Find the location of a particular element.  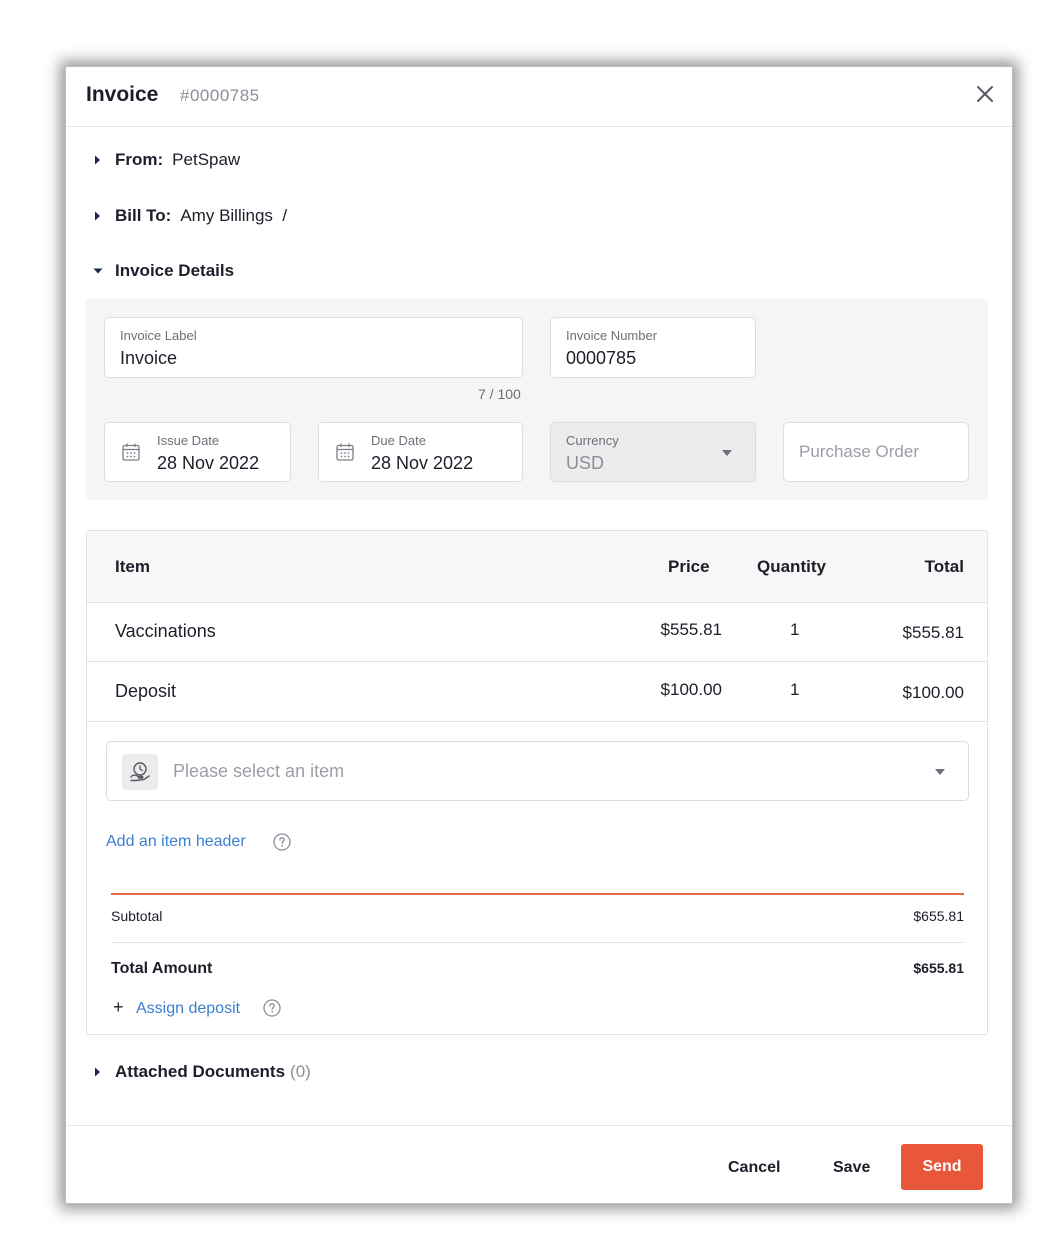

attached-documents-label: Attached Documents is located at coordinates (200, 1071).